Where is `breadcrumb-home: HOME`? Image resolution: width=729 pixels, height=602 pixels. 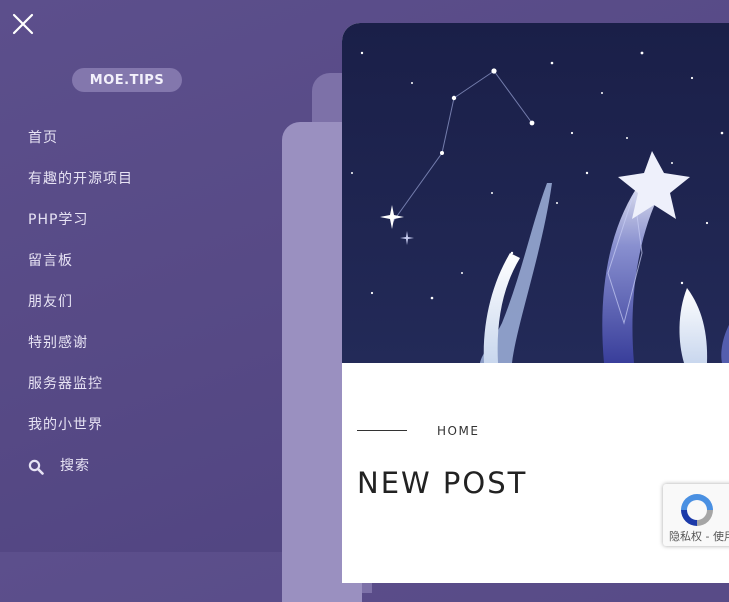
breadcrumb-home: HOME is located at coordinates (458, 431).